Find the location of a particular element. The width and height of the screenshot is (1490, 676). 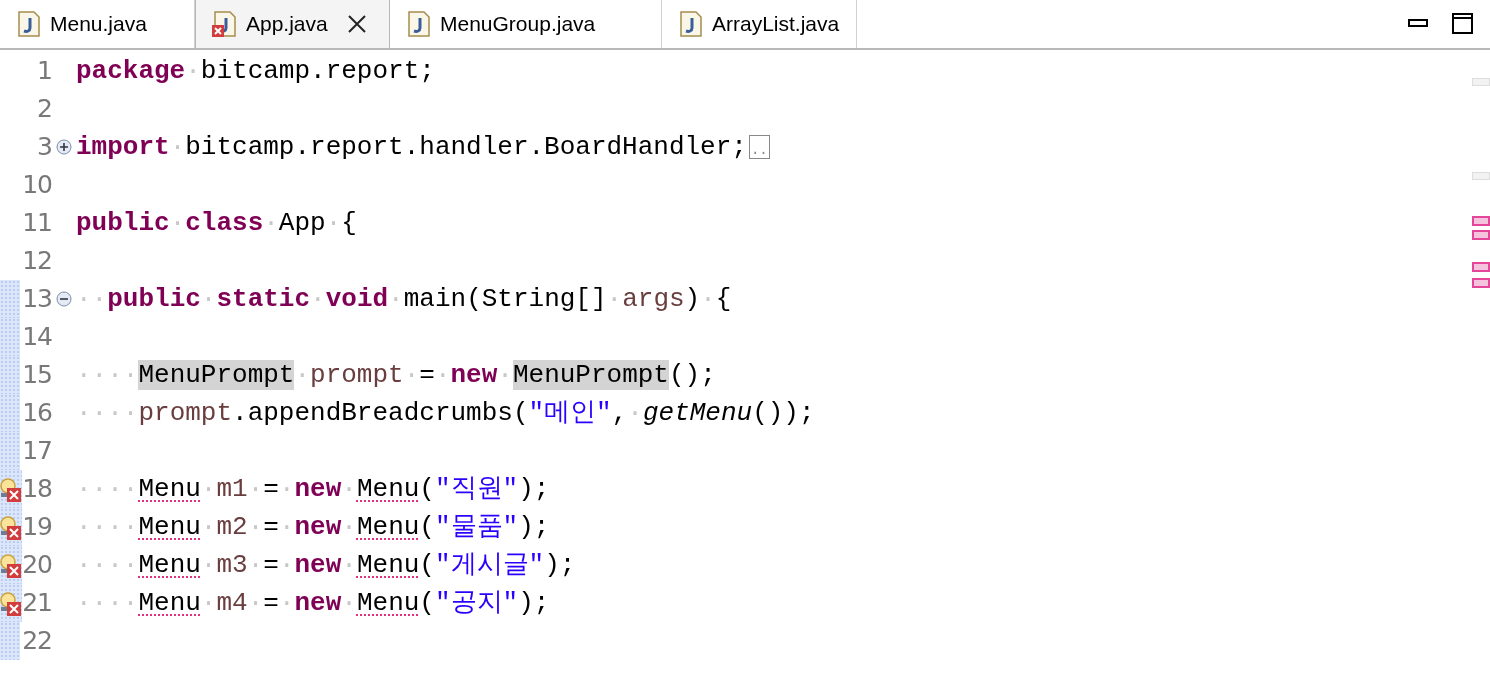

code-line: ····prompt.appendBreadcrumbs("메인",·getMenu()); is located at coordinates (445, 413).